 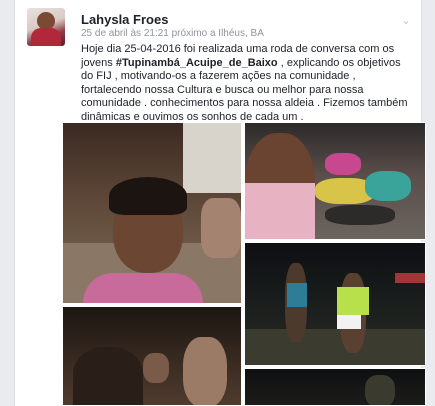 What do you see at coordinates (156, 368) in the screenshot?
I see `person-child` at bounding box center [156, 368].